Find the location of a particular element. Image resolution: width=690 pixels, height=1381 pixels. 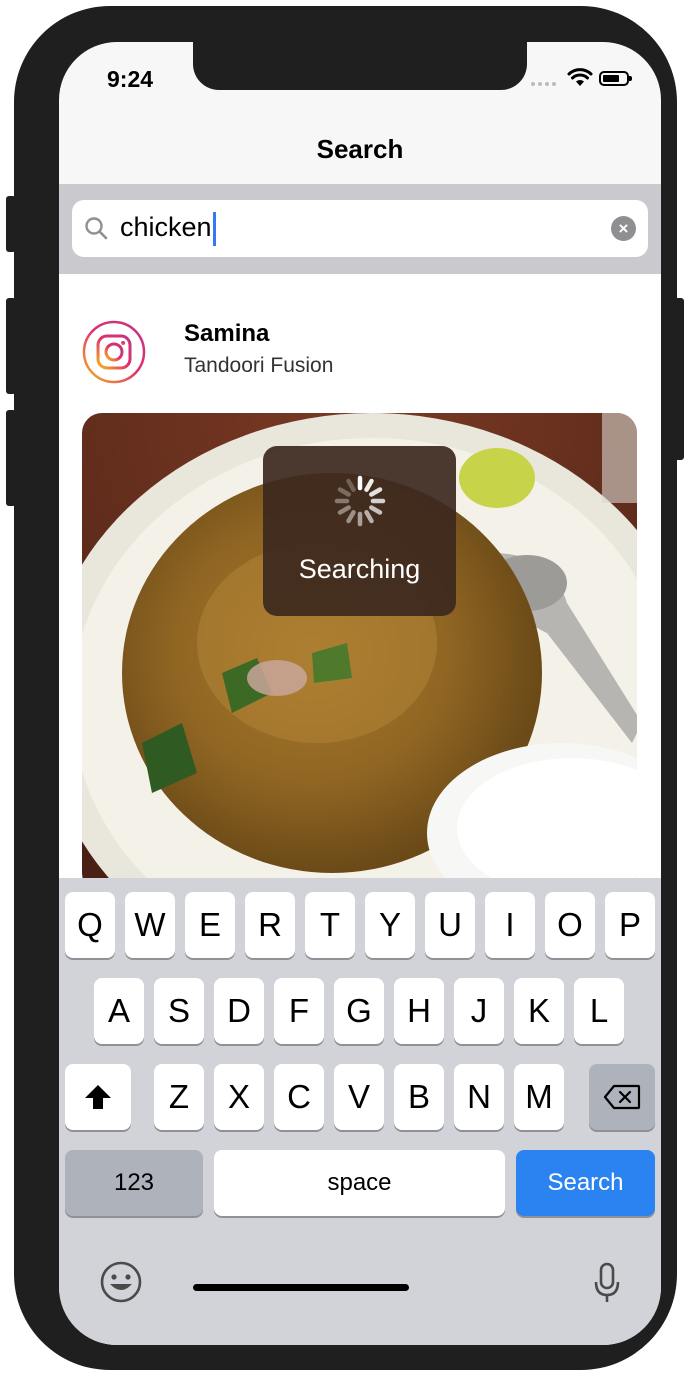

key-l: L is located at coordinates (599, 1011).